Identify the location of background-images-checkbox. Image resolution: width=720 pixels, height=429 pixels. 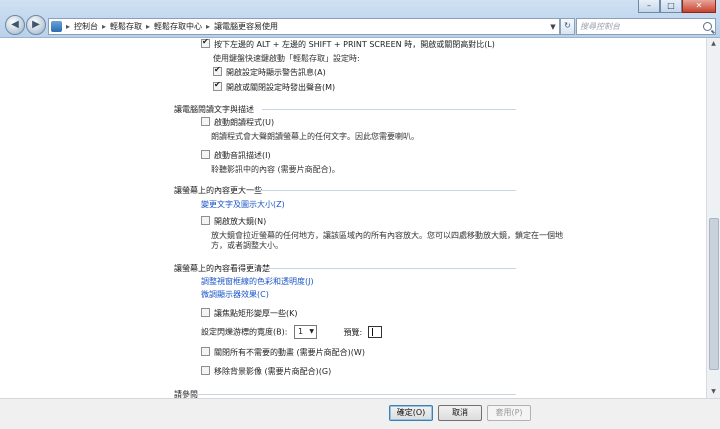
(205, 370).